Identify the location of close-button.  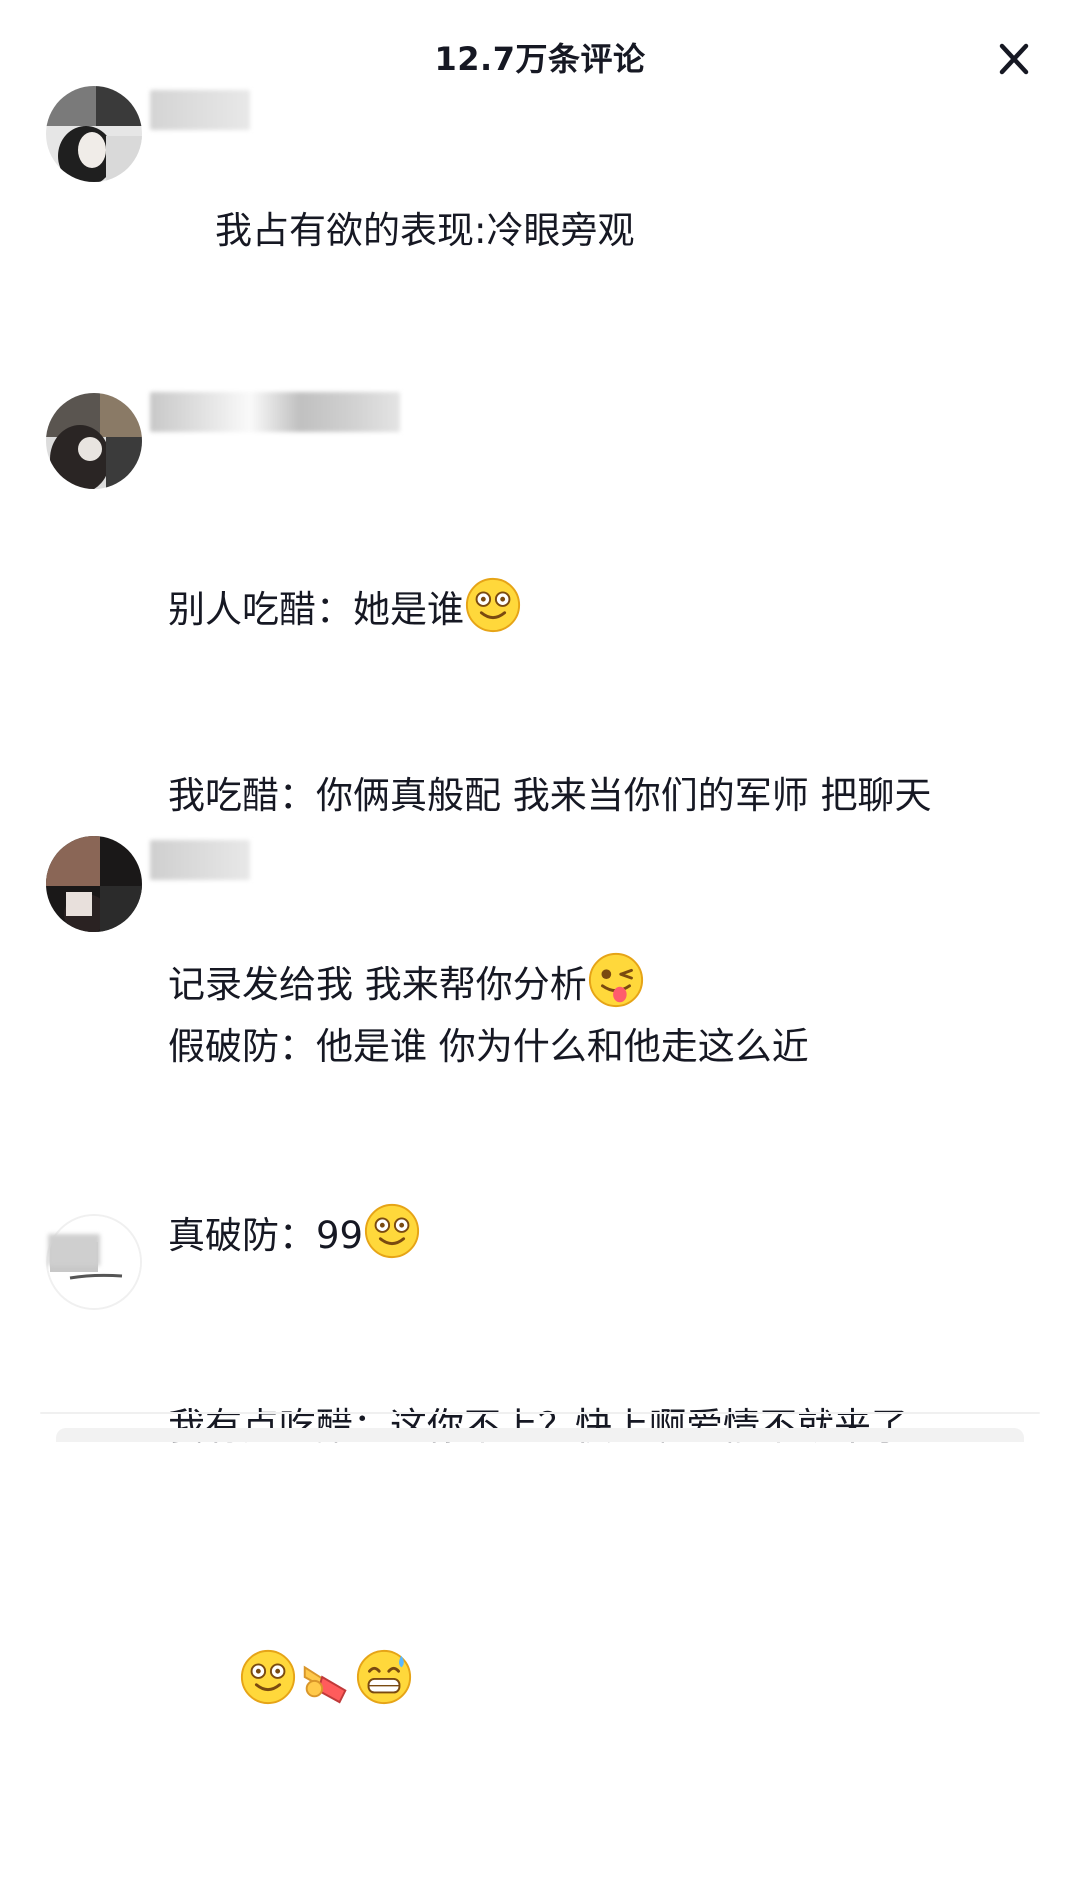
(1014, 60).